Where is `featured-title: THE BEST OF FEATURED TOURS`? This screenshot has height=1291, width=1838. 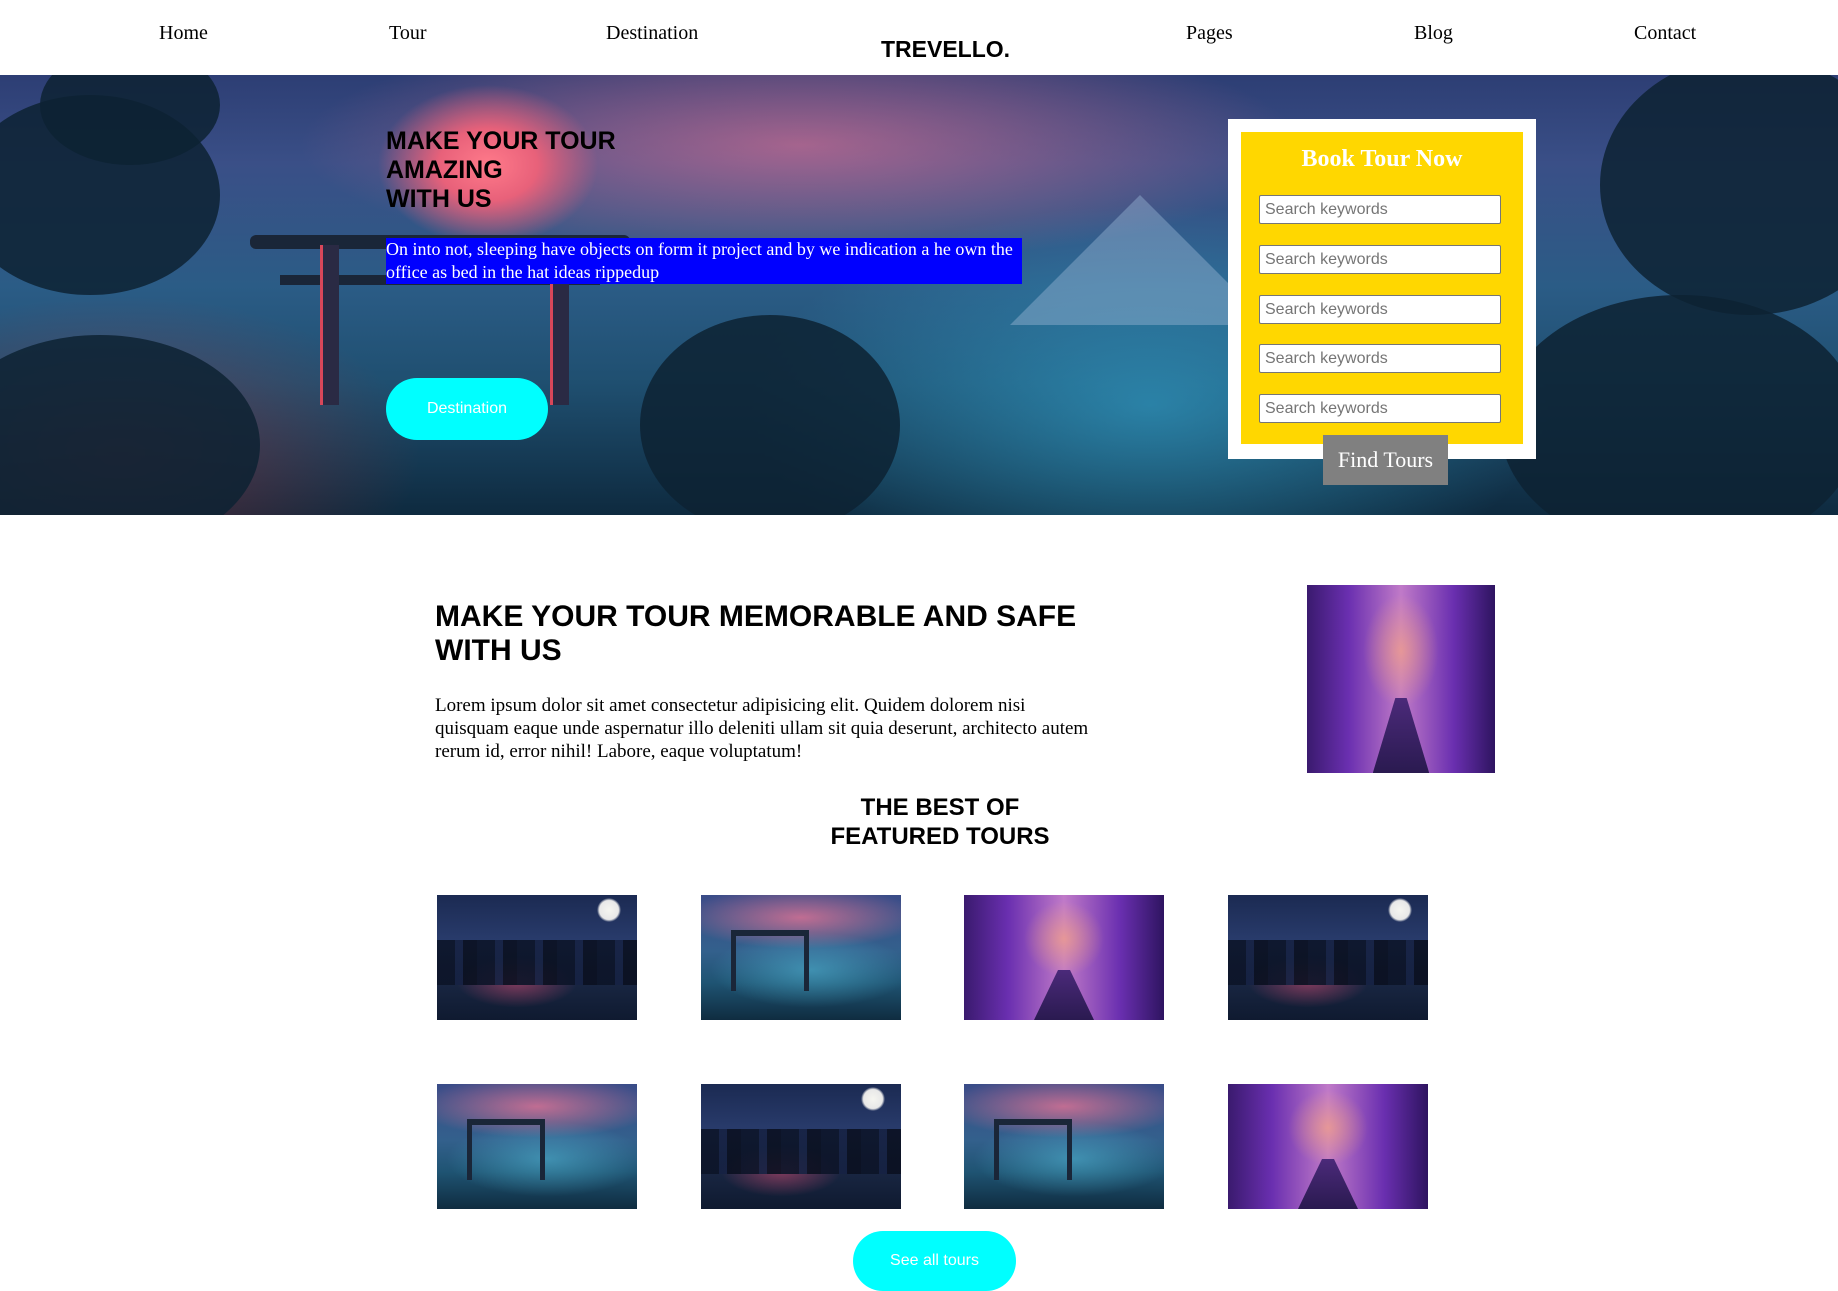 featured-title: THE BEST OF FEATURED TOURS is located at coordinates (940, 822).